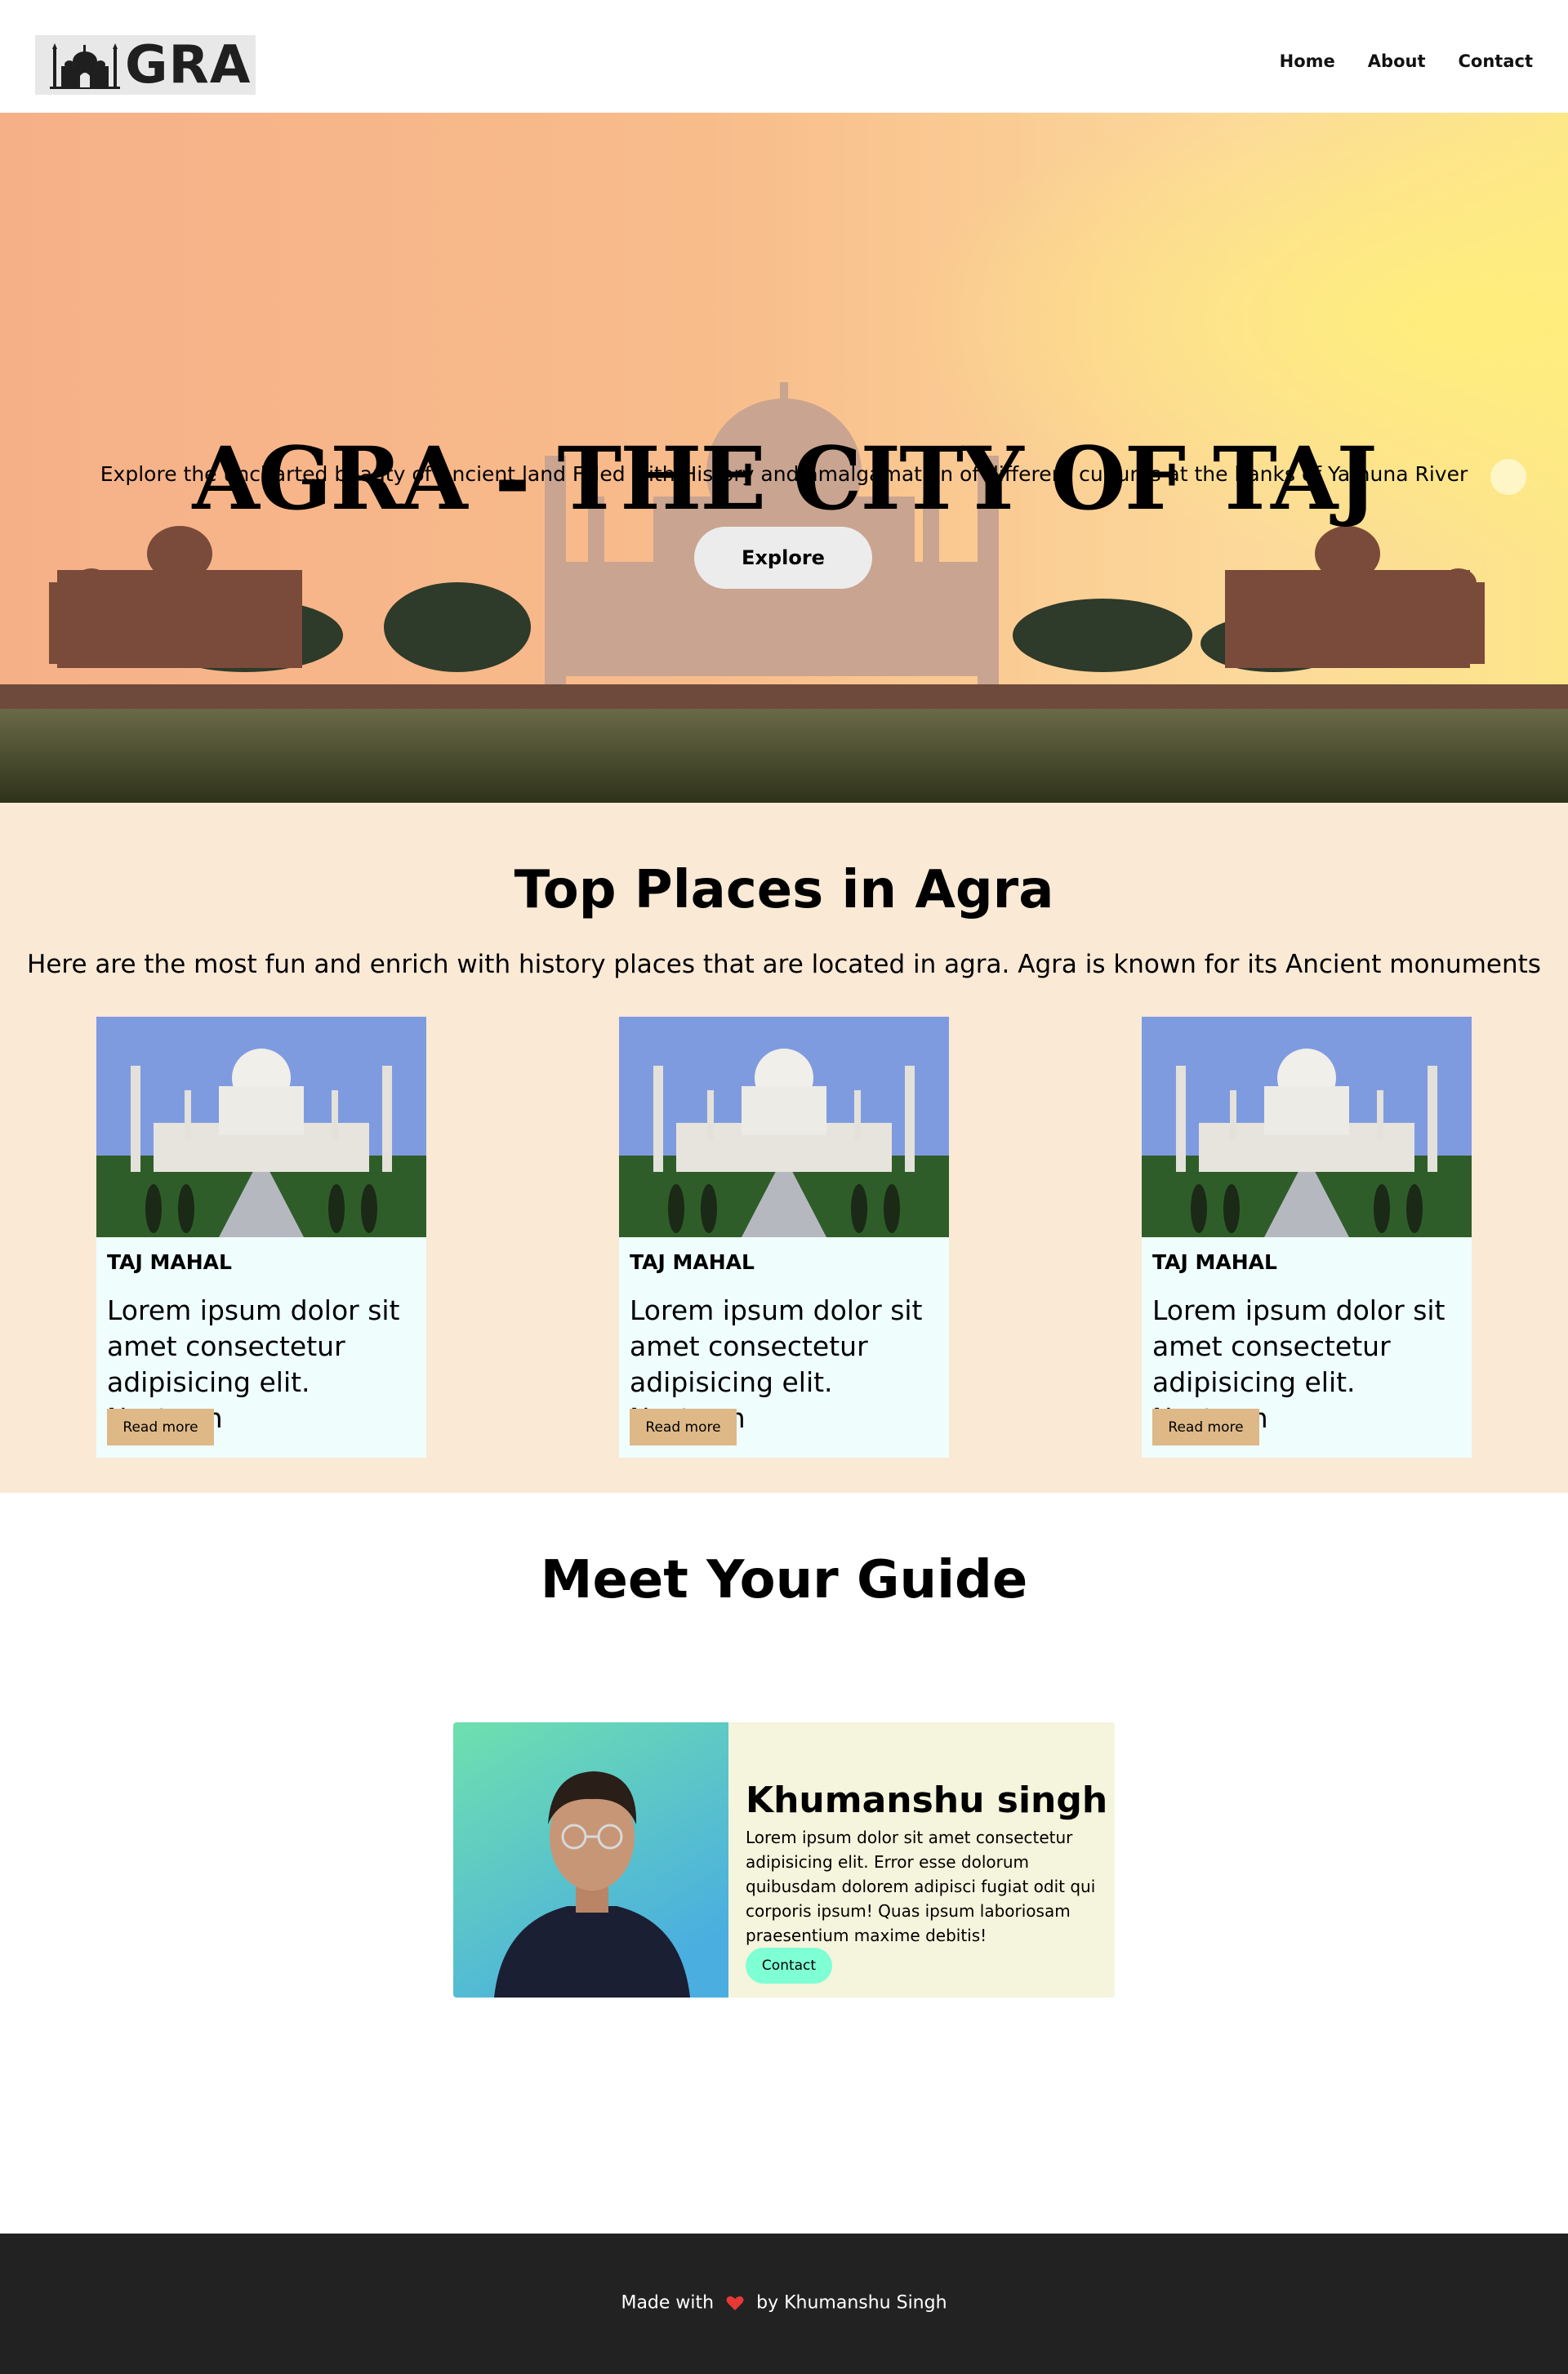 The height and width of the screenshot is (2374, 1568). Describe the element at coordinates (851, 2303) in the screenshot. I see `footer-suffix: by Khumanshu Singh` at that location.